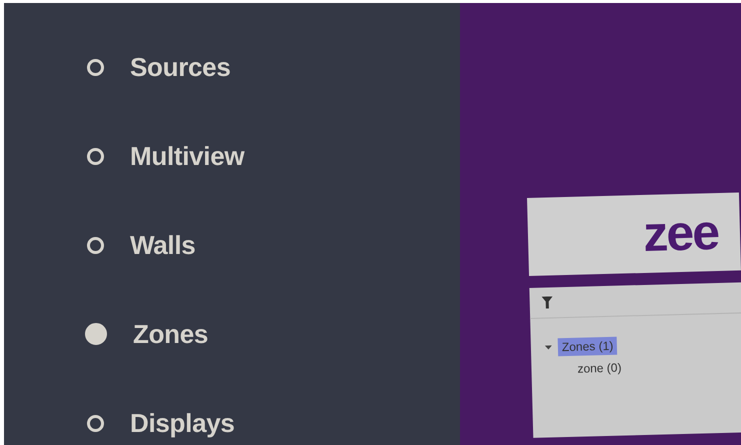 The image size is (741, 445). What do you see at coordinates (548, 347) in the screenshot?
I see `caret-down-icon` at bounding box center [548, 347].